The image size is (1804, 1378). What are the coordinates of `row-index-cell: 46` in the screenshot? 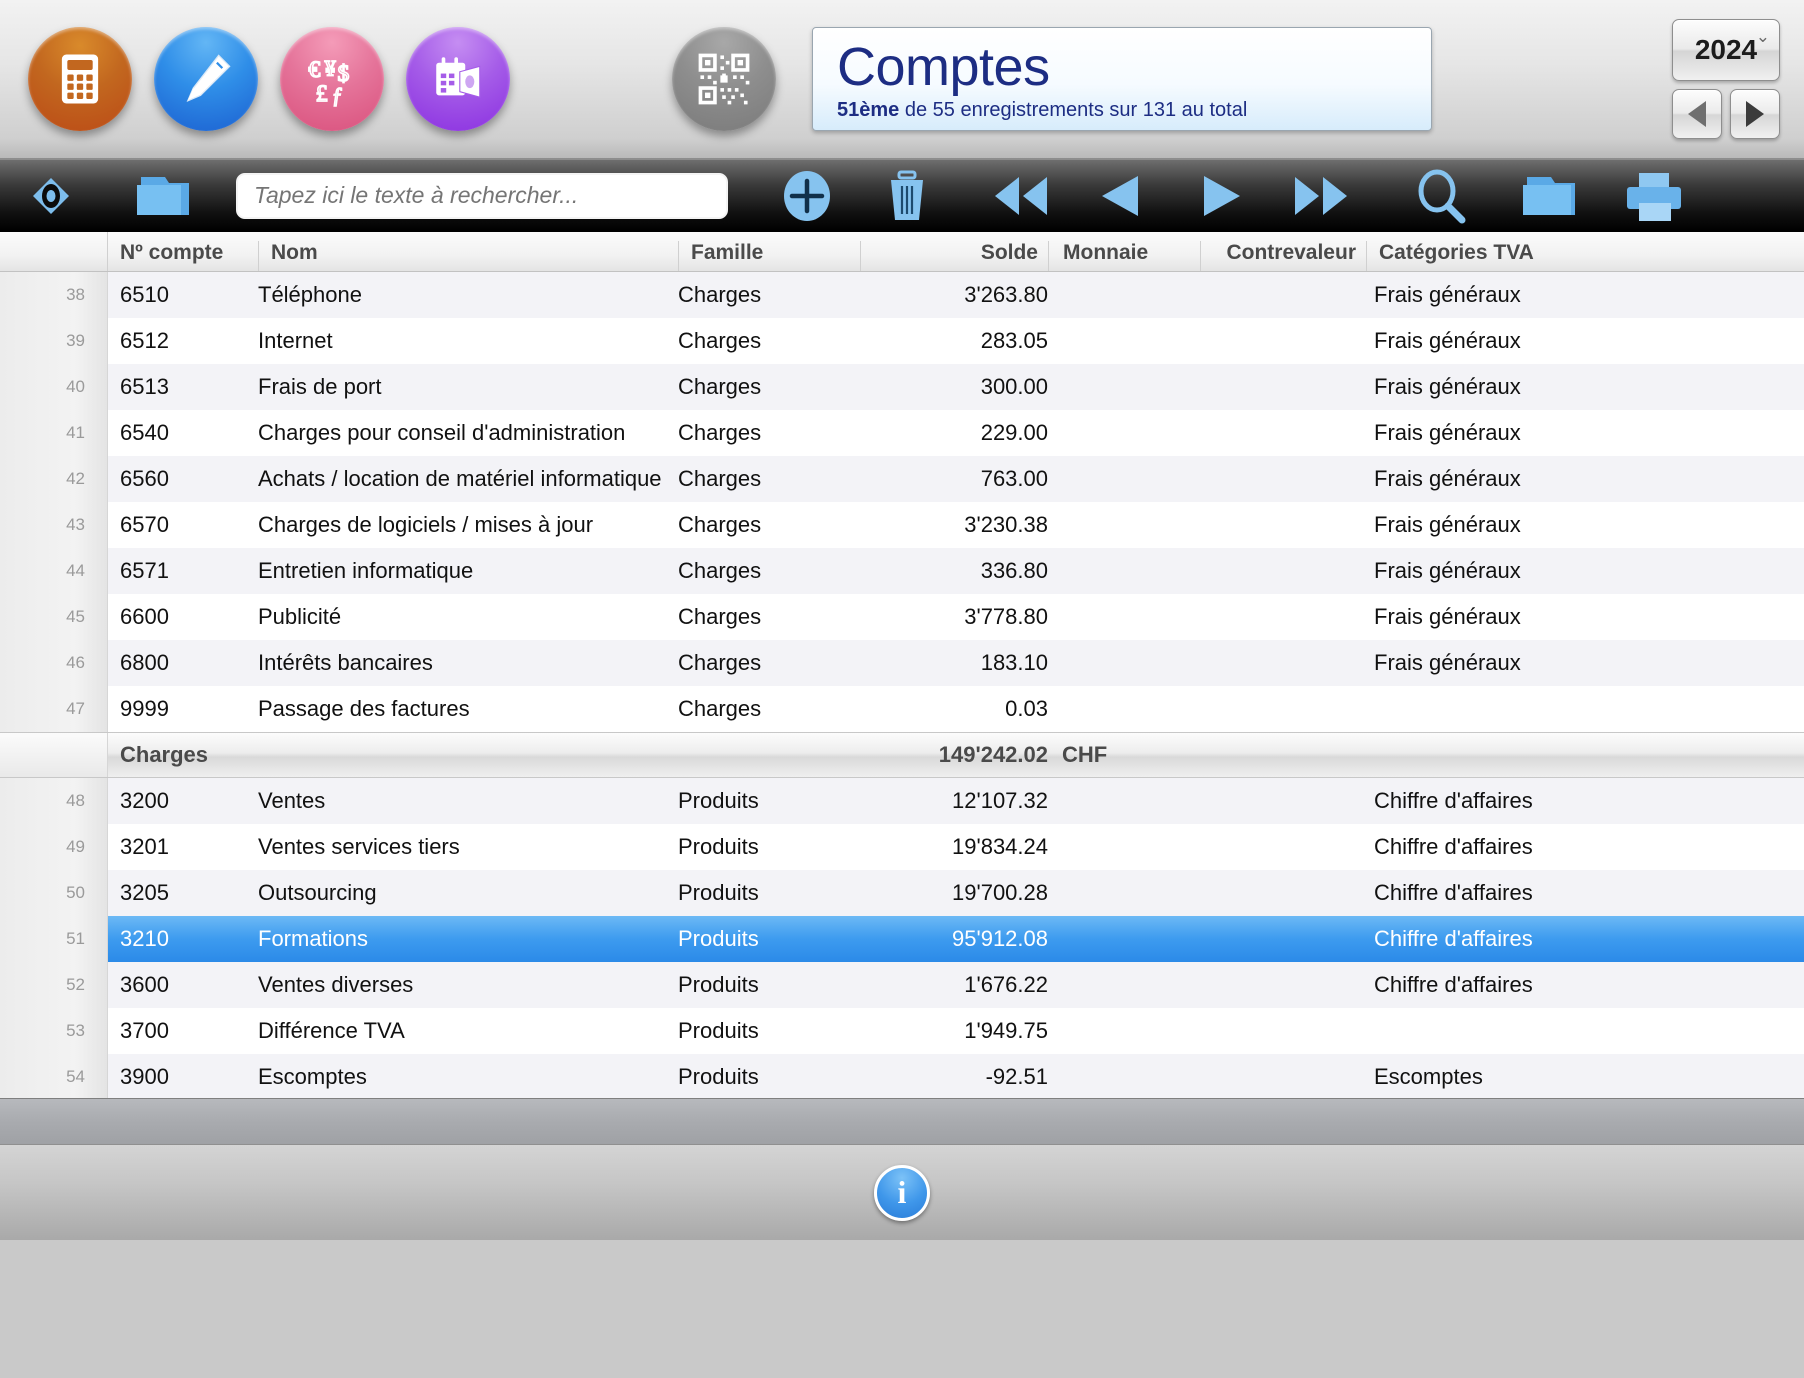 It's located at (54, 663).